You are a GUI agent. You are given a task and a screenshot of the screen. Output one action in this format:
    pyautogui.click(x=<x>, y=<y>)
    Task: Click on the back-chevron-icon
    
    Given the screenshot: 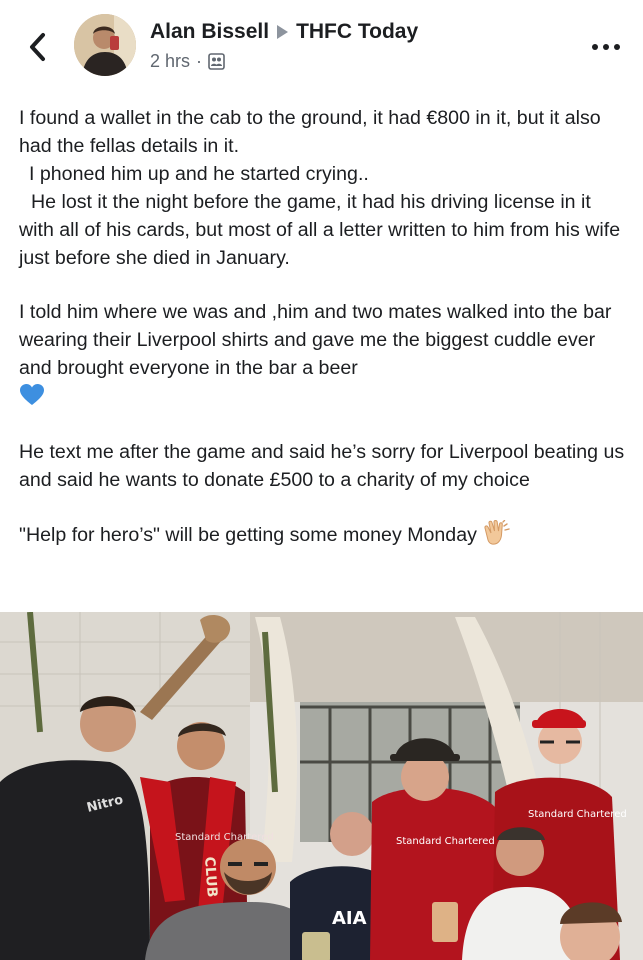 What is the action you would take?
    pyautogui.click(x=38, y=47)
    